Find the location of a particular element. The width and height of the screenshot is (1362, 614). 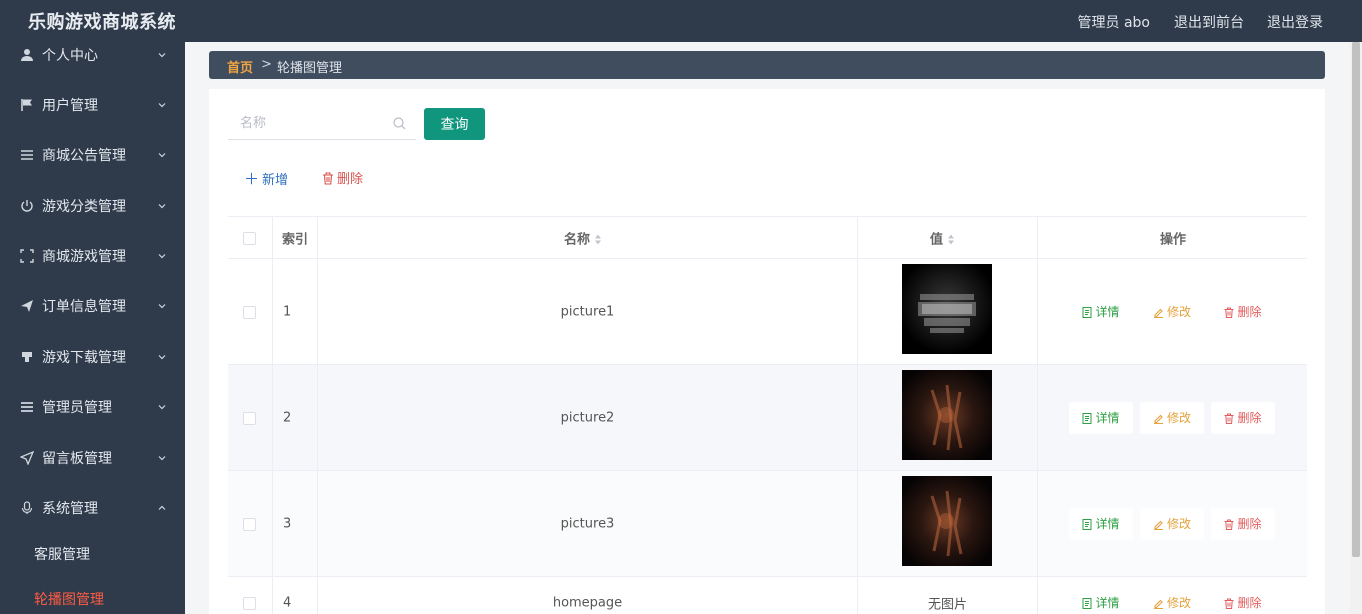

row-index: 4 is located at coordinates (287, 603).